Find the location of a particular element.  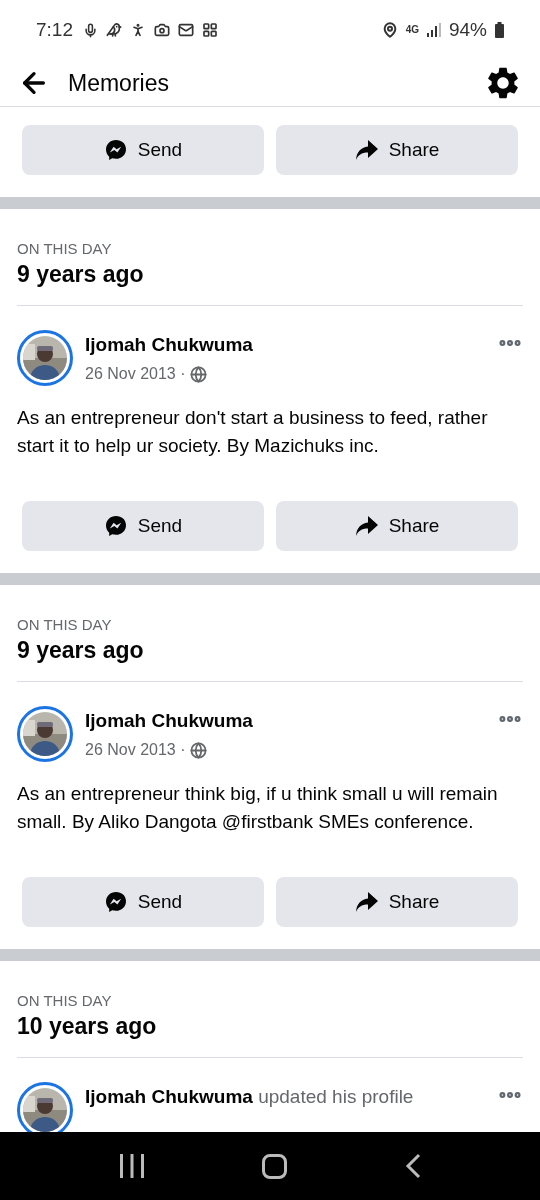

figure-icon is located at coordinates (138, 30).